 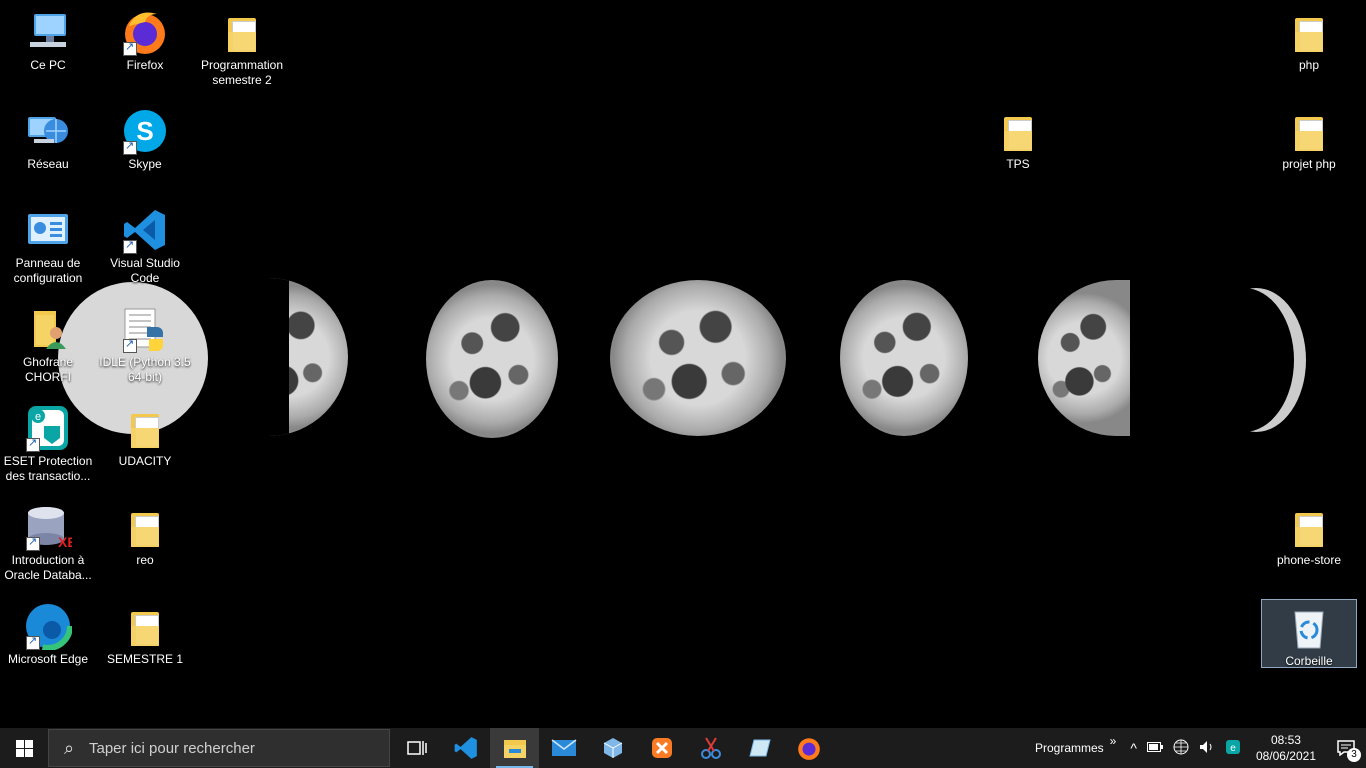 I want to click on task-view-button, so click(x=416, y=748).